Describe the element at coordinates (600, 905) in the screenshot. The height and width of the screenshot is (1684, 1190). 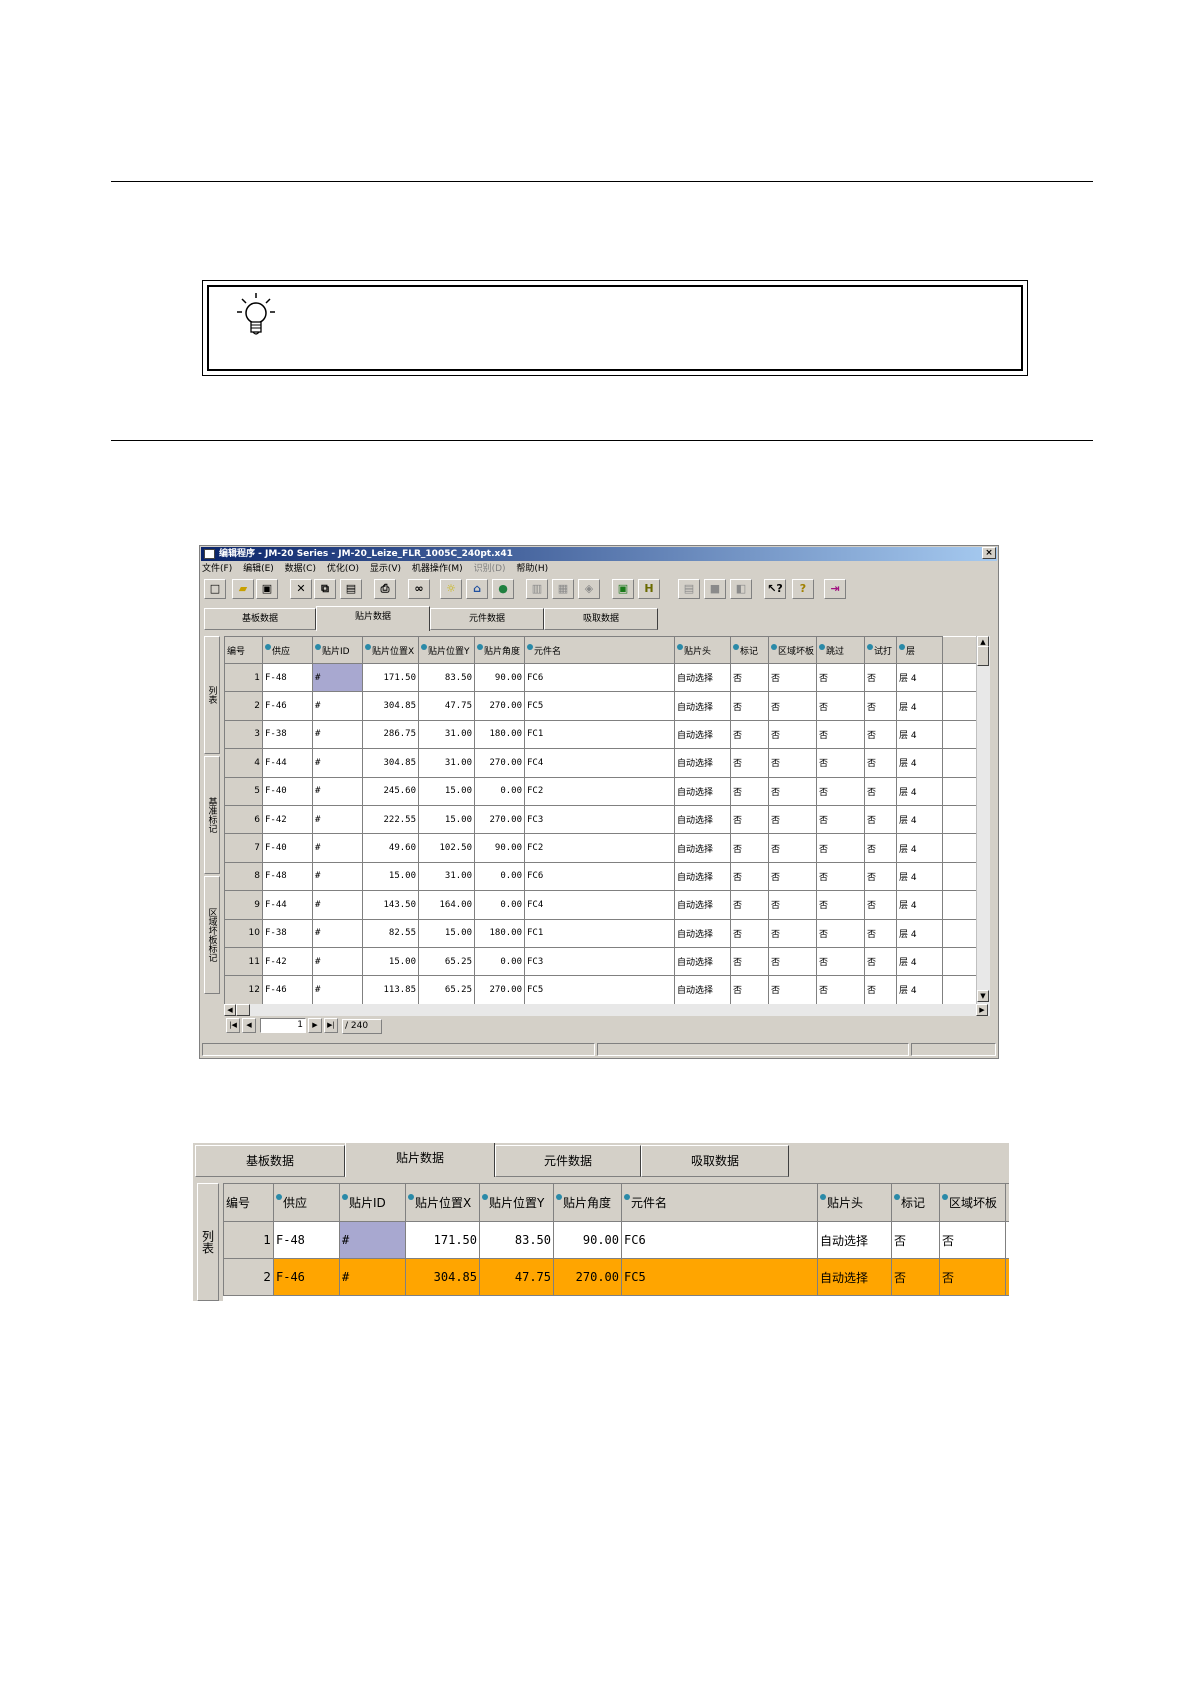
I see `table-row: 9 F-44 #143.50 164.00 0.00 FC4 自动选择否否否否层 4` at that location.